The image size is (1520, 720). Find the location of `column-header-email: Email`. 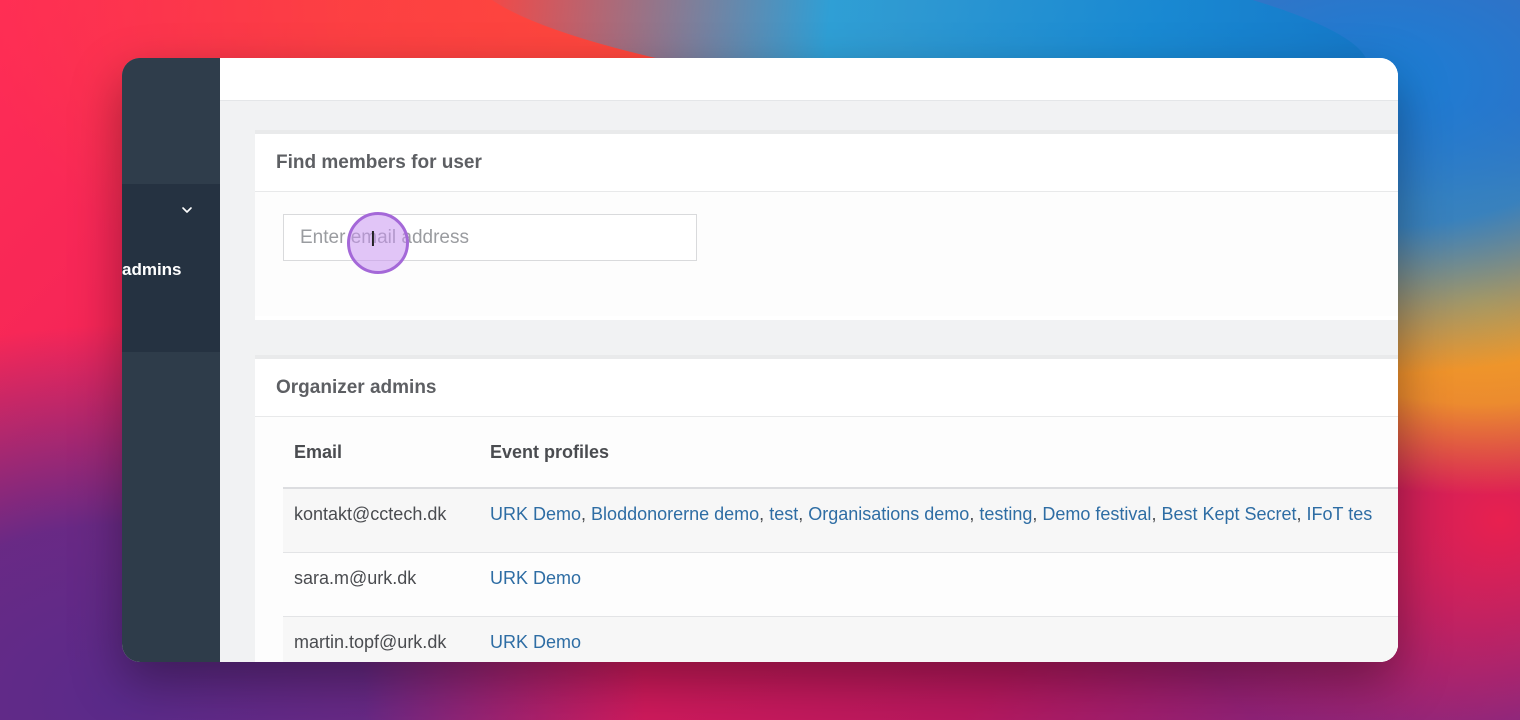

column-header-email: Email is located at coordinates (381, 453).